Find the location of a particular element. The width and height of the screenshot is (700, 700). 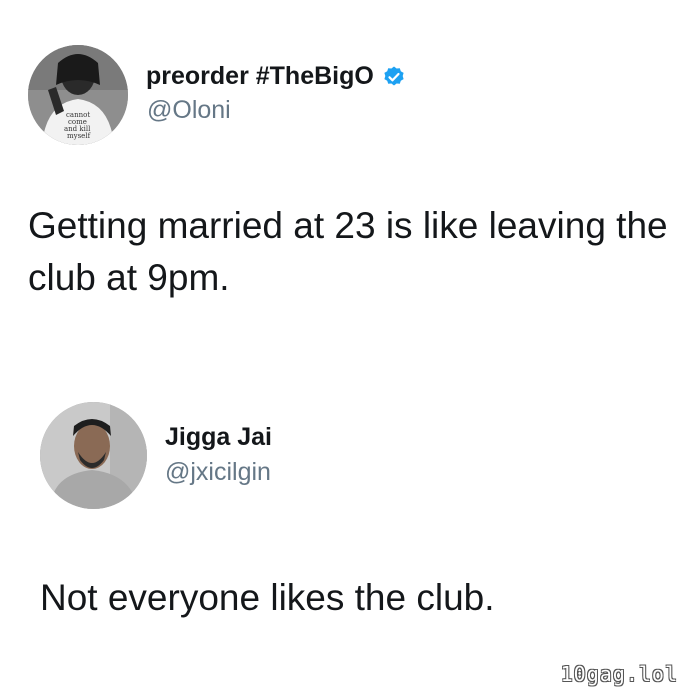

display-name: Jigga Jai is located at coordinates (218, 437).